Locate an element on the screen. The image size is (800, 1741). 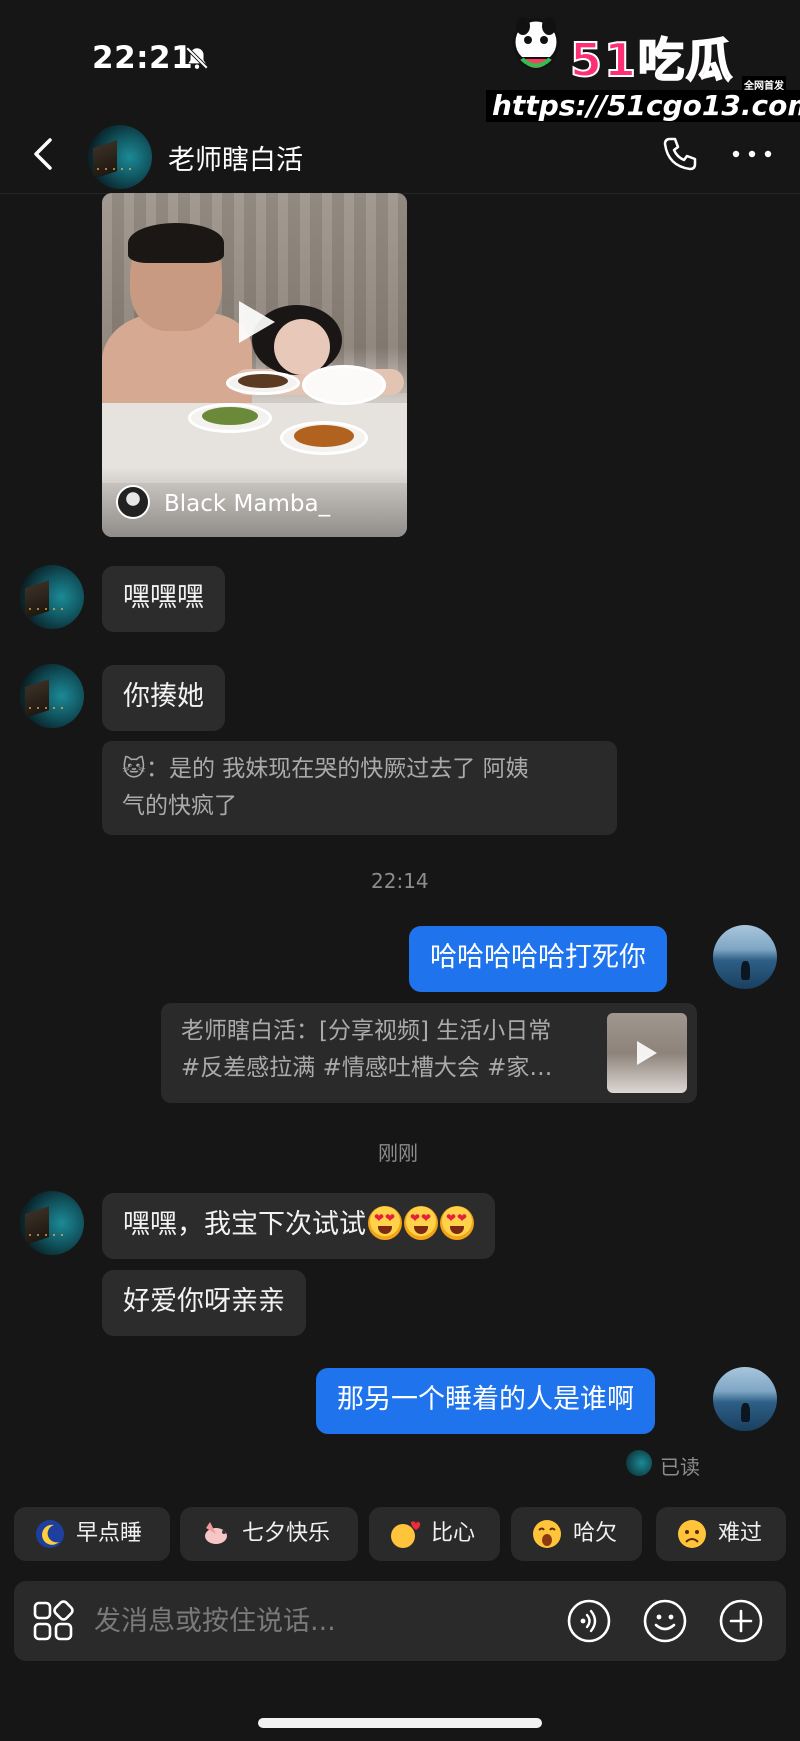
quick-reply-chip: 哈欠 is located at coordinates (576, 1534).